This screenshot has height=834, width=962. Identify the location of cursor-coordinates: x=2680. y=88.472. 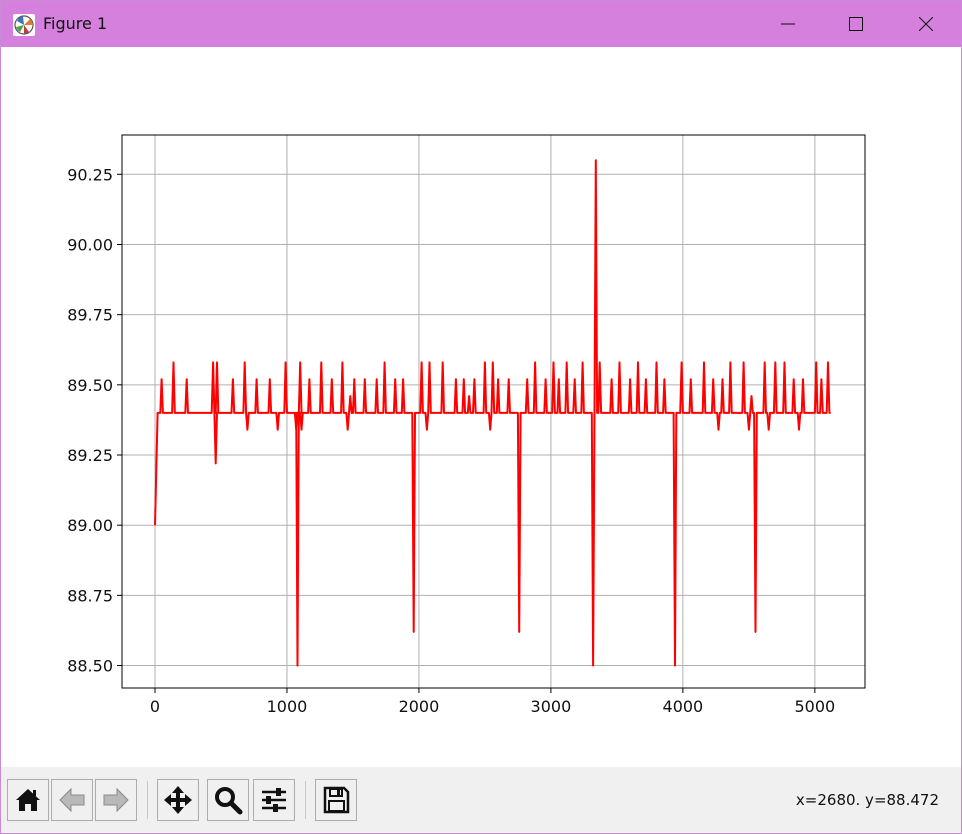
(867, 800).